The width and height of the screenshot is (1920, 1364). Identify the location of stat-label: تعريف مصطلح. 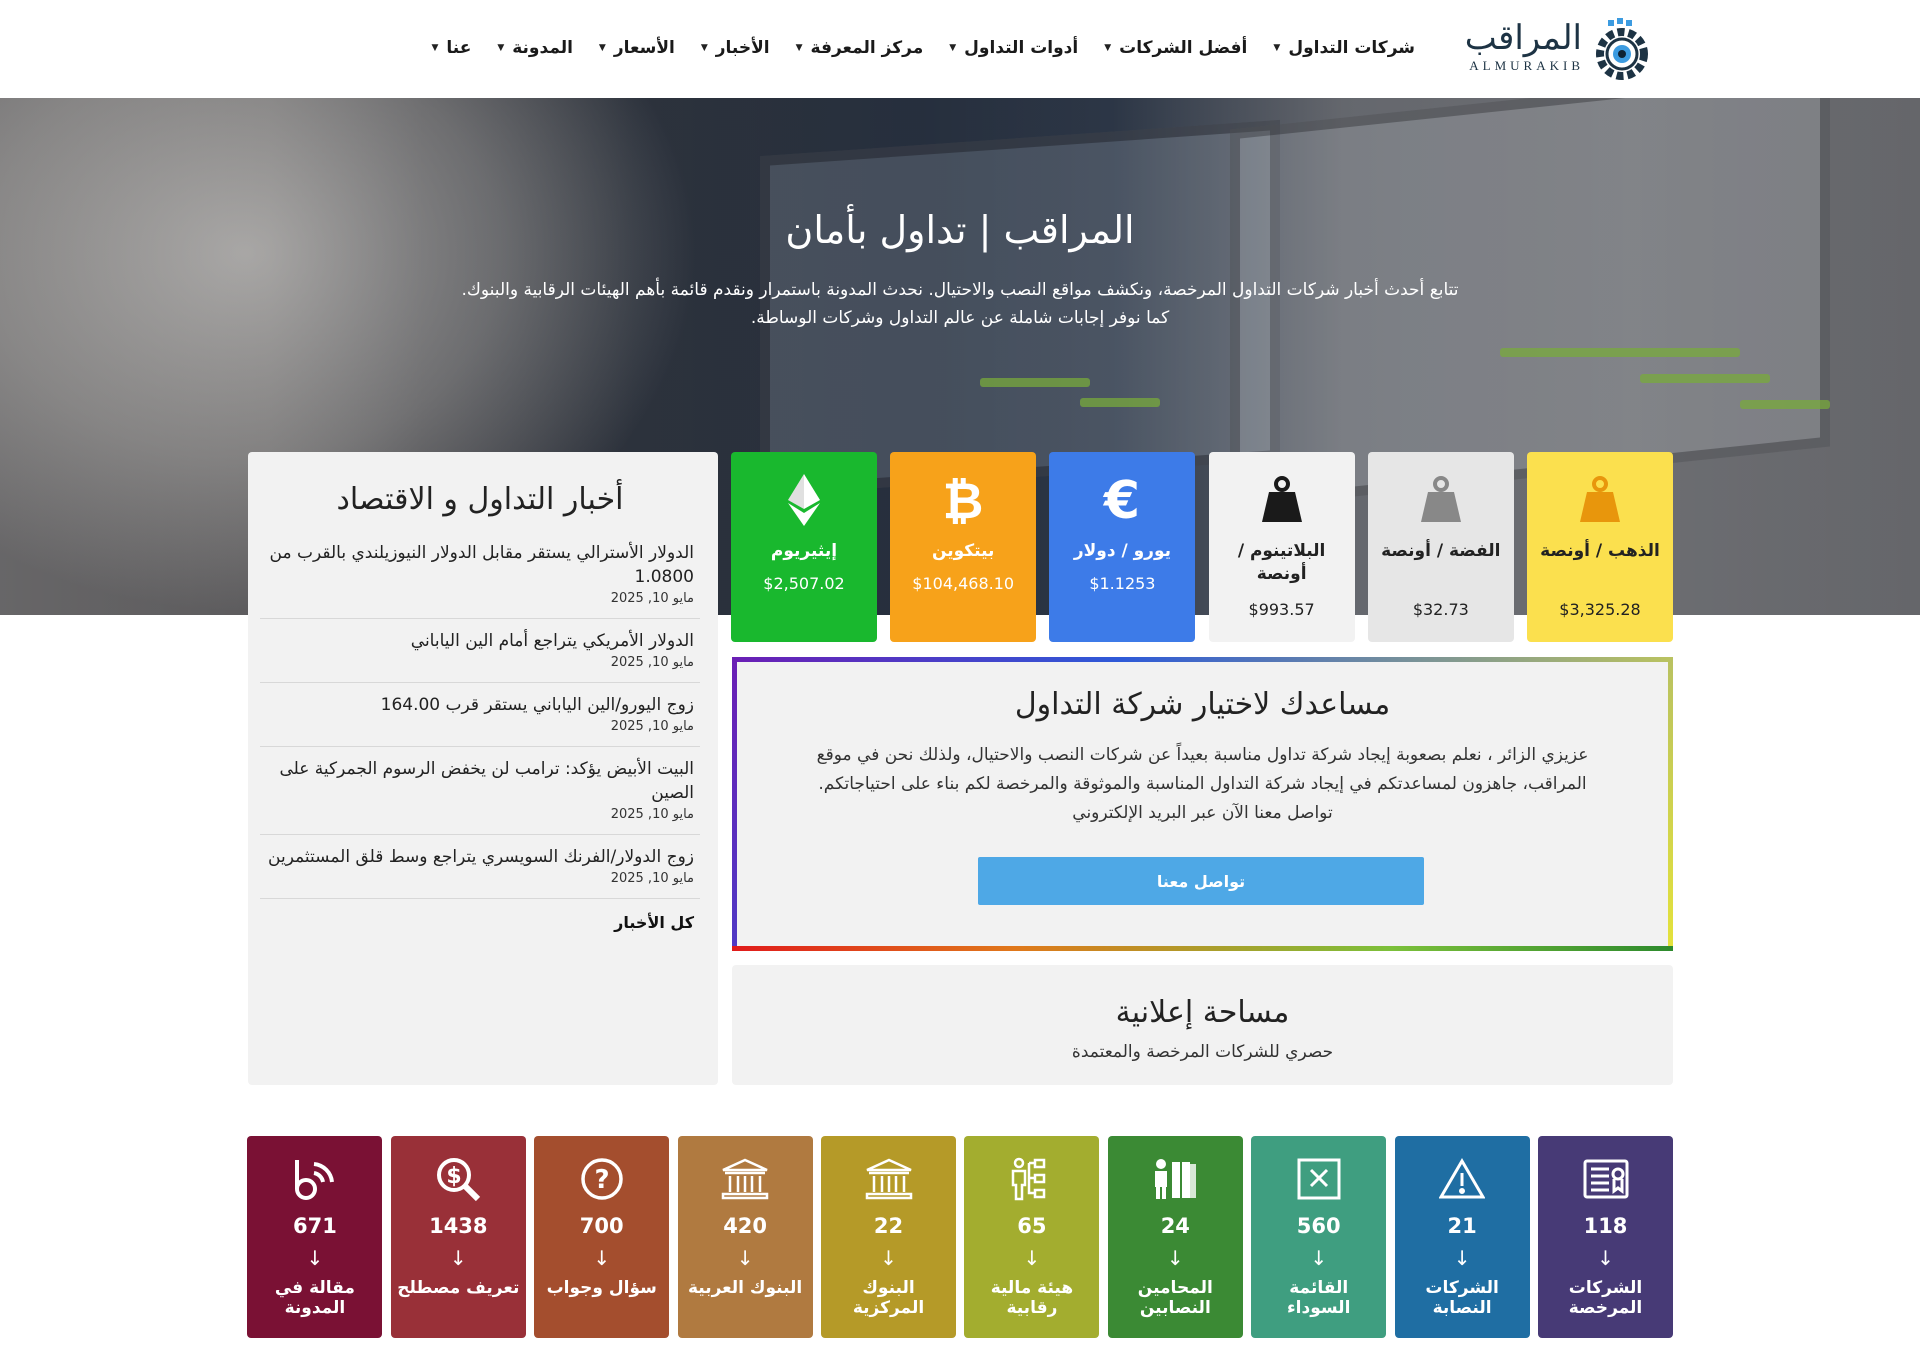
(458, 1288).